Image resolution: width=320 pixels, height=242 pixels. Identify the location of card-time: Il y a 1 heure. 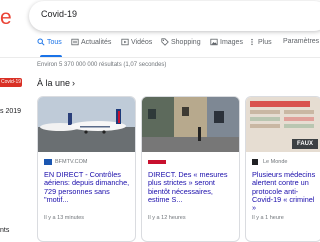
(268, 218).